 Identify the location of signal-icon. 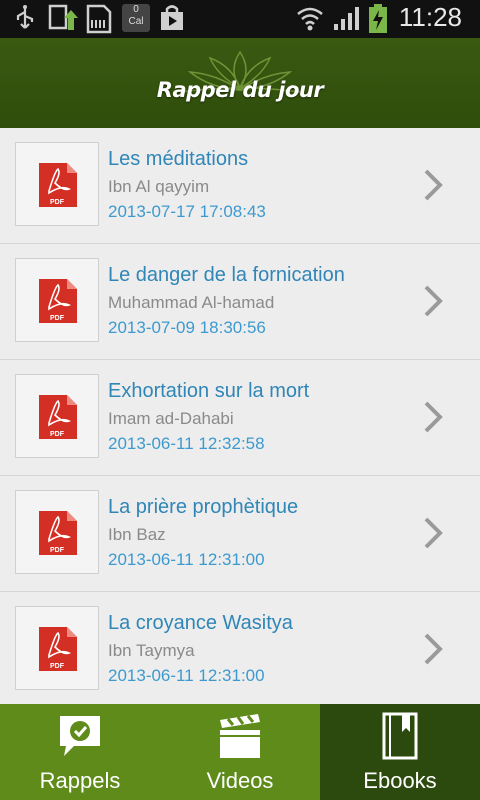
(347, 20).